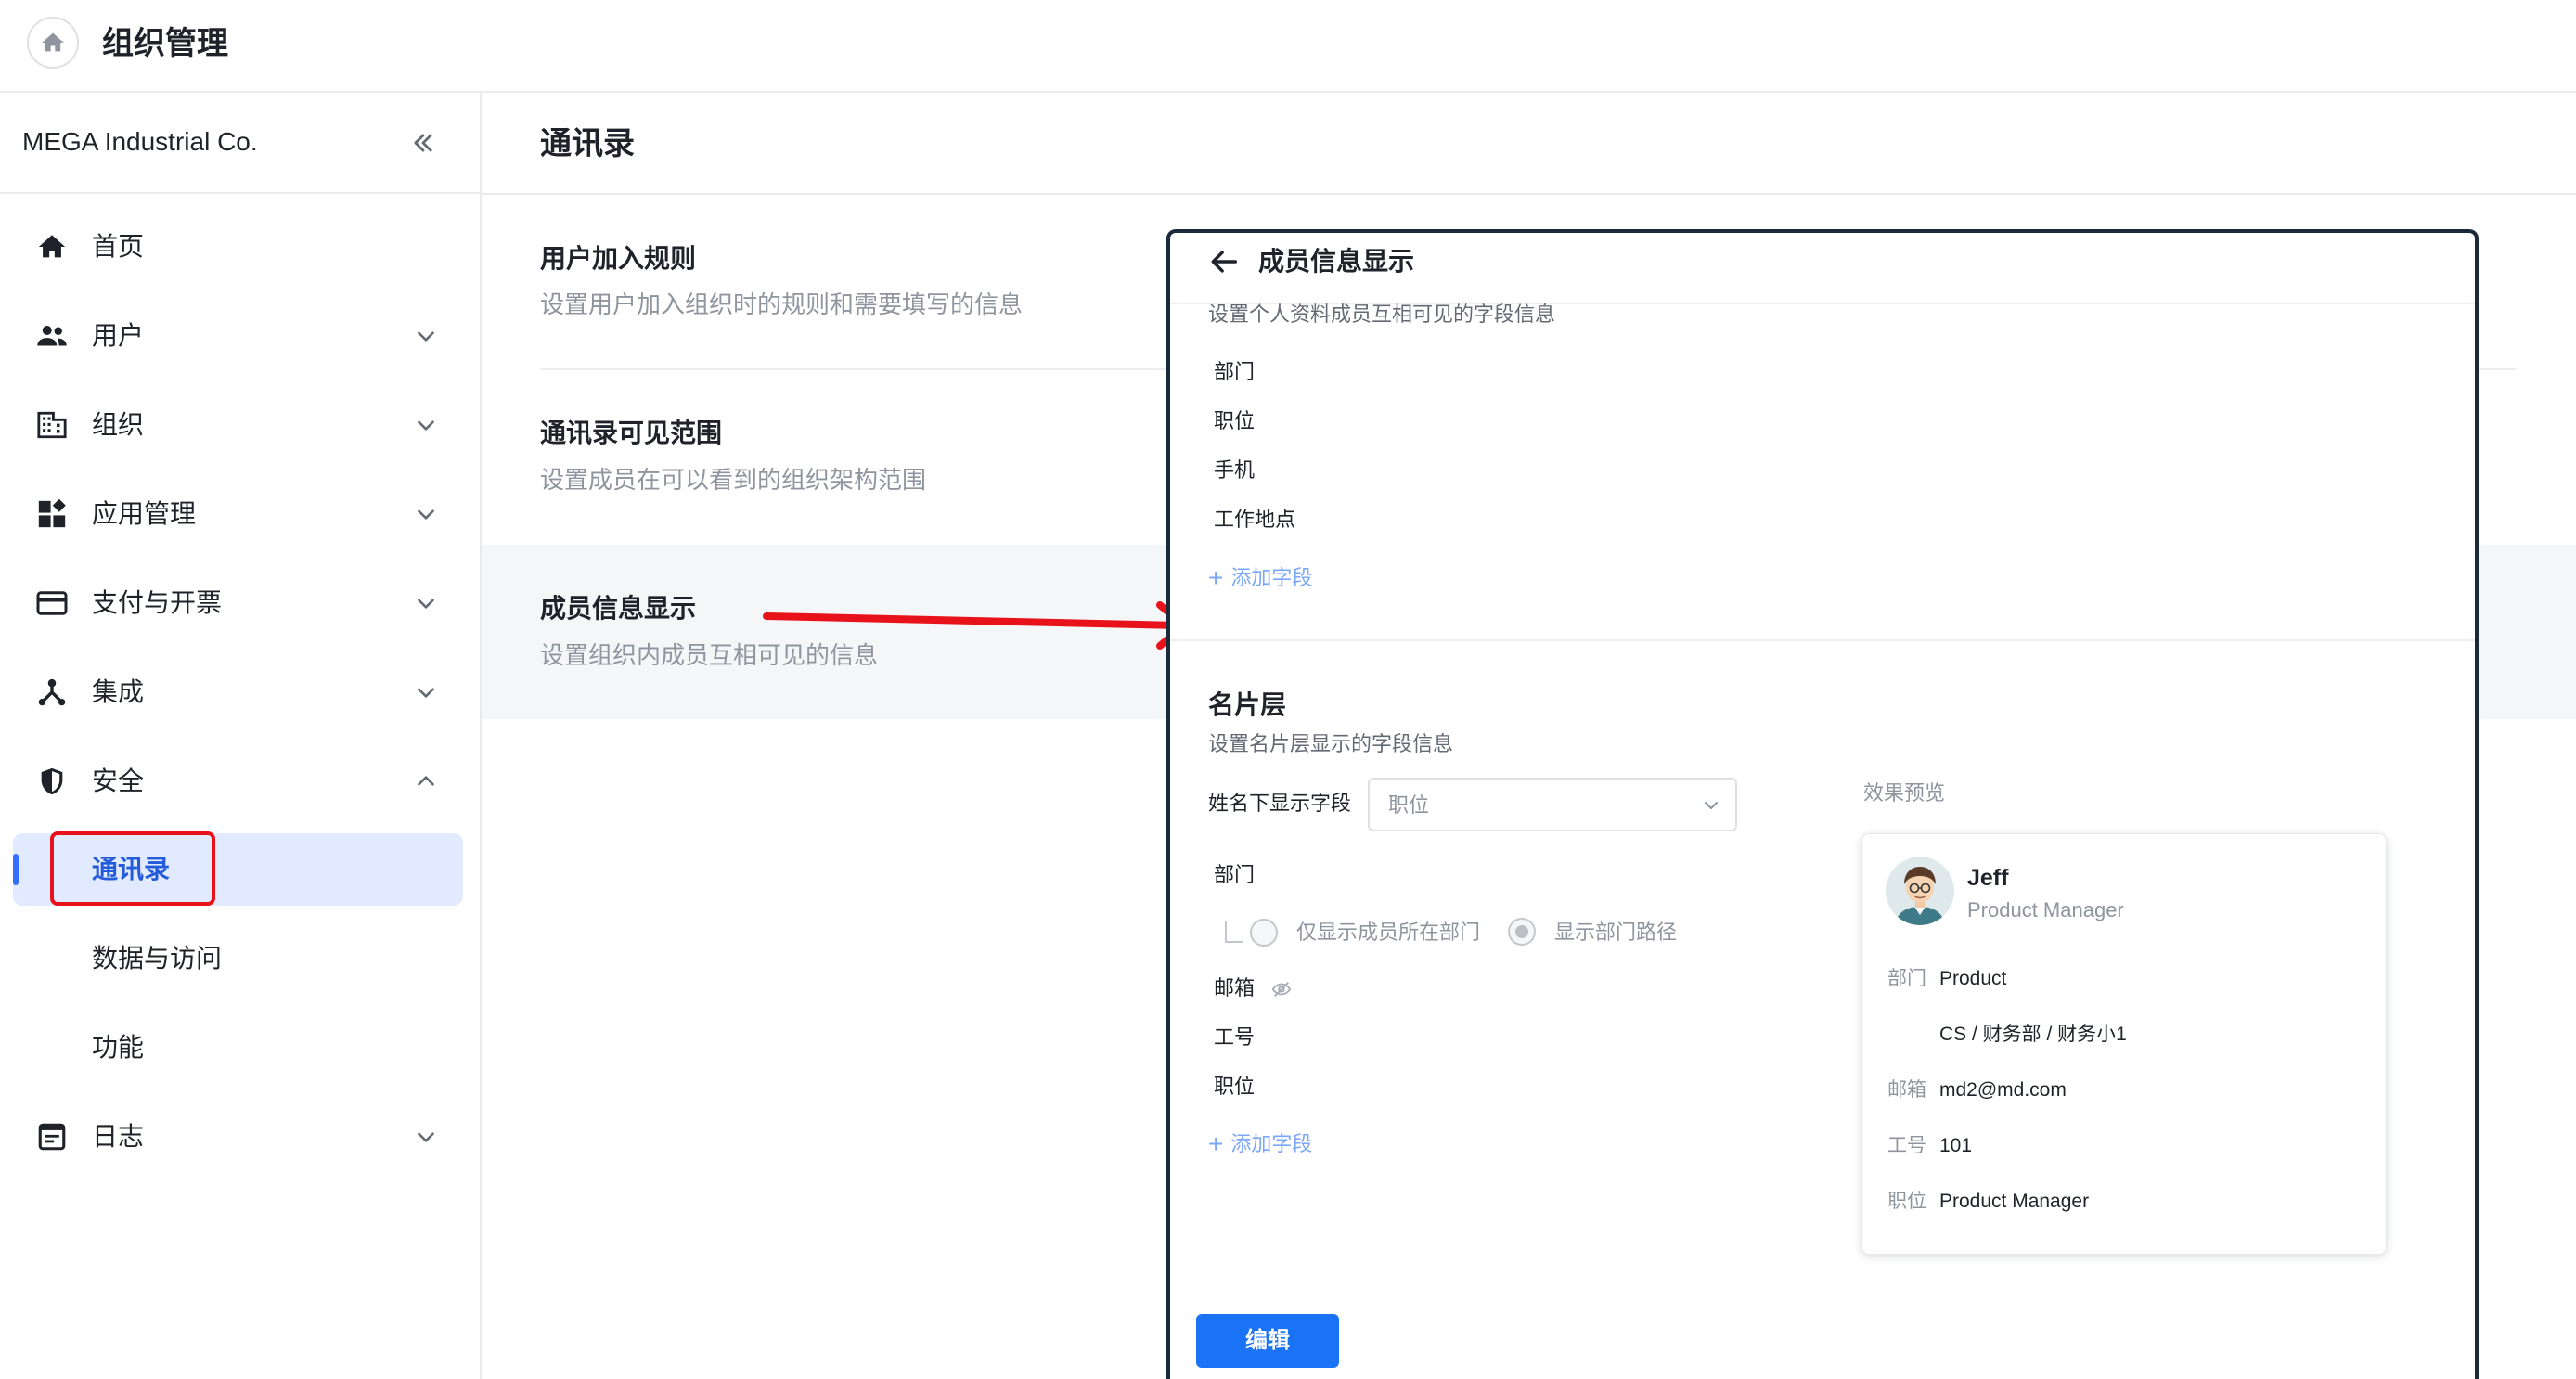 The width and height of the screenshot is (2576, 1379). What do you see at coordinates (1248, 704) in the screenshot?
I see `card-layer-title: 名片层` at bounding box center [1248, 704].